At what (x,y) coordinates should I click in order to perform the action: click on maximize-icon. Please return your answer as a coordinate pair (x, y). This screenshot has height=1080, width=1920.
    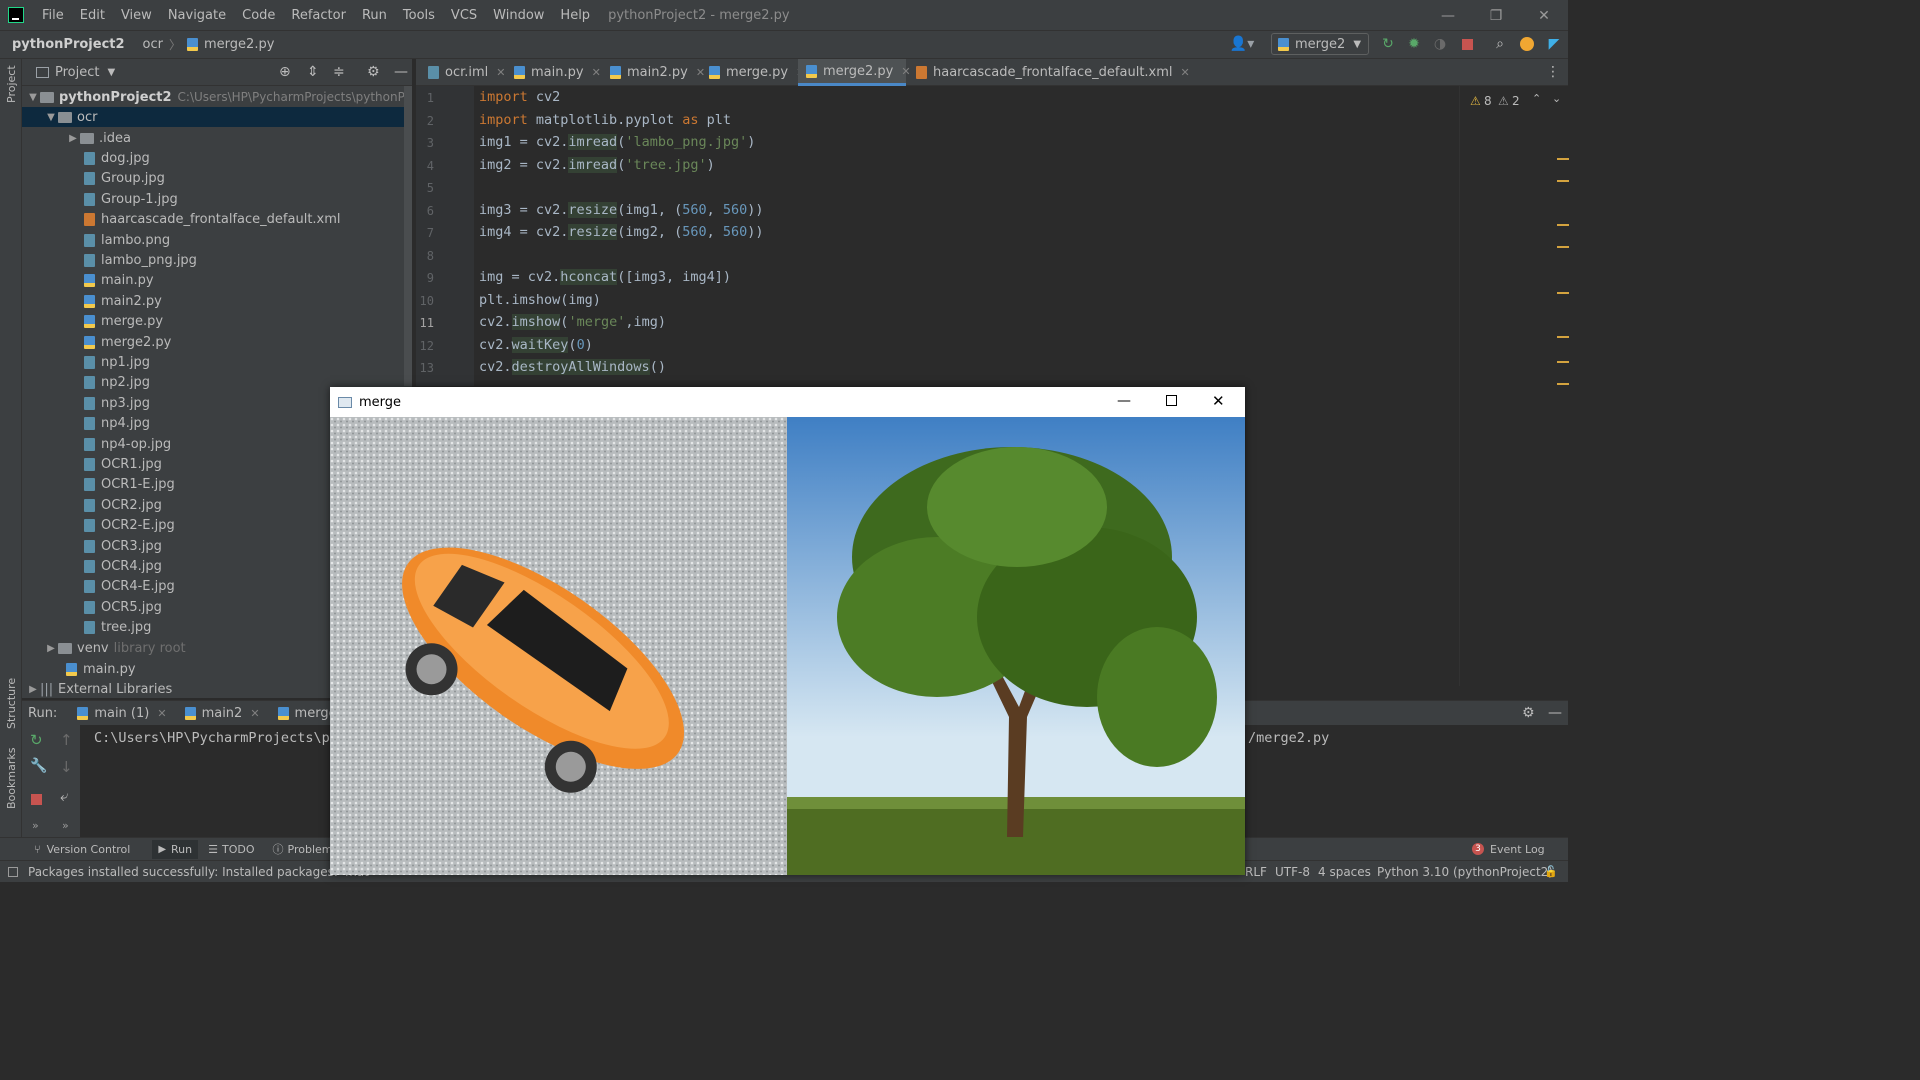
    Looking at the image, I should click on (1171, 400).